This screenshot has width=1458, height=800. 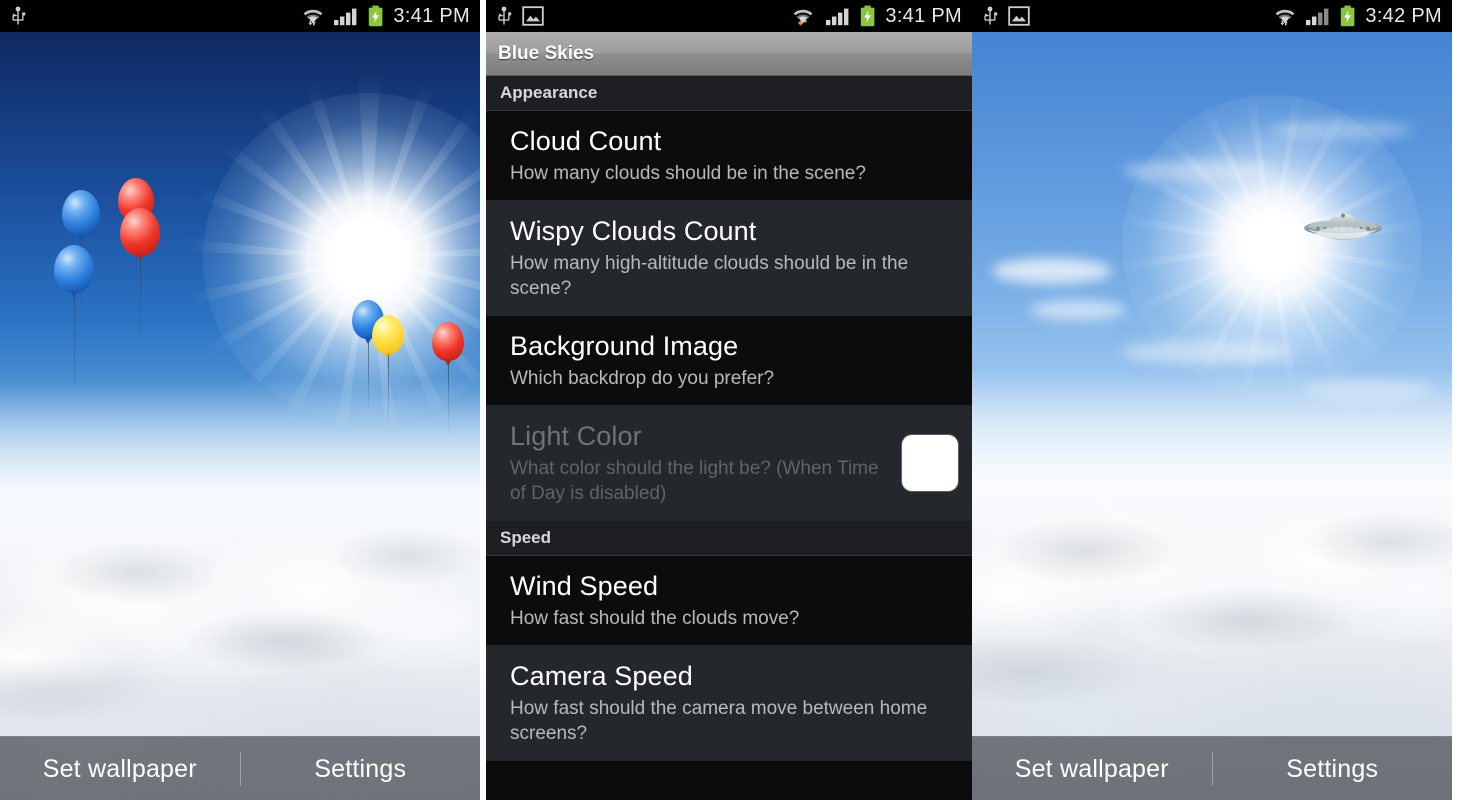 I want to click on pref-title: Wispy Clouds Count, so click(x=633, y=231).